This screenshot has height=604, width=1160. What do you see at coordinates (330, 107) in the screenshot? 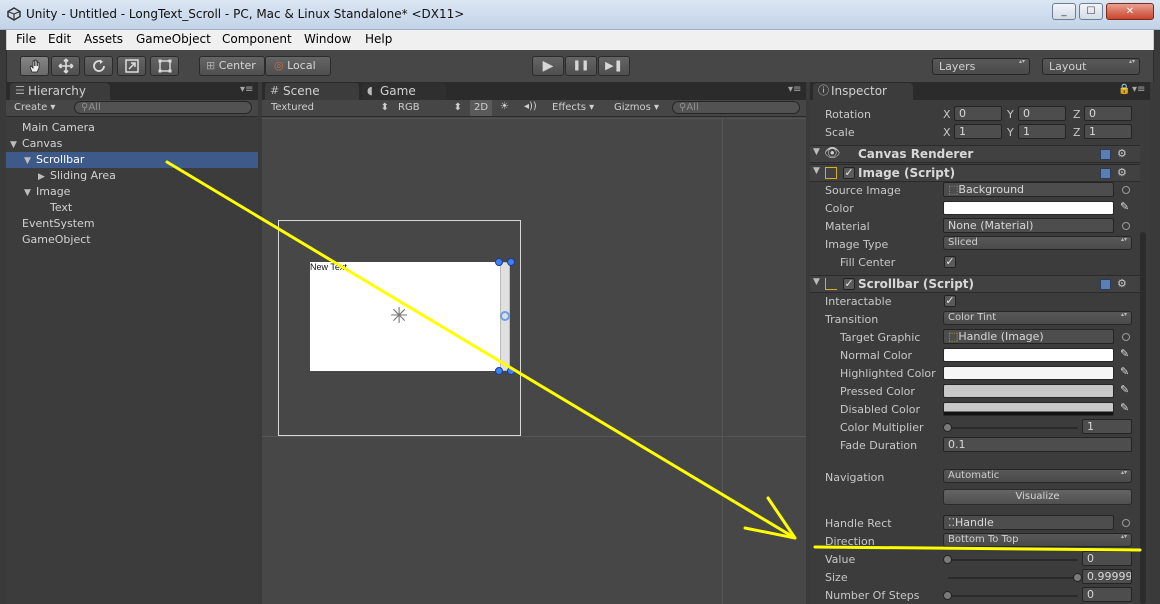
I see `shading-dropdown: Textured ⬍` at bounding box center [330, 107].